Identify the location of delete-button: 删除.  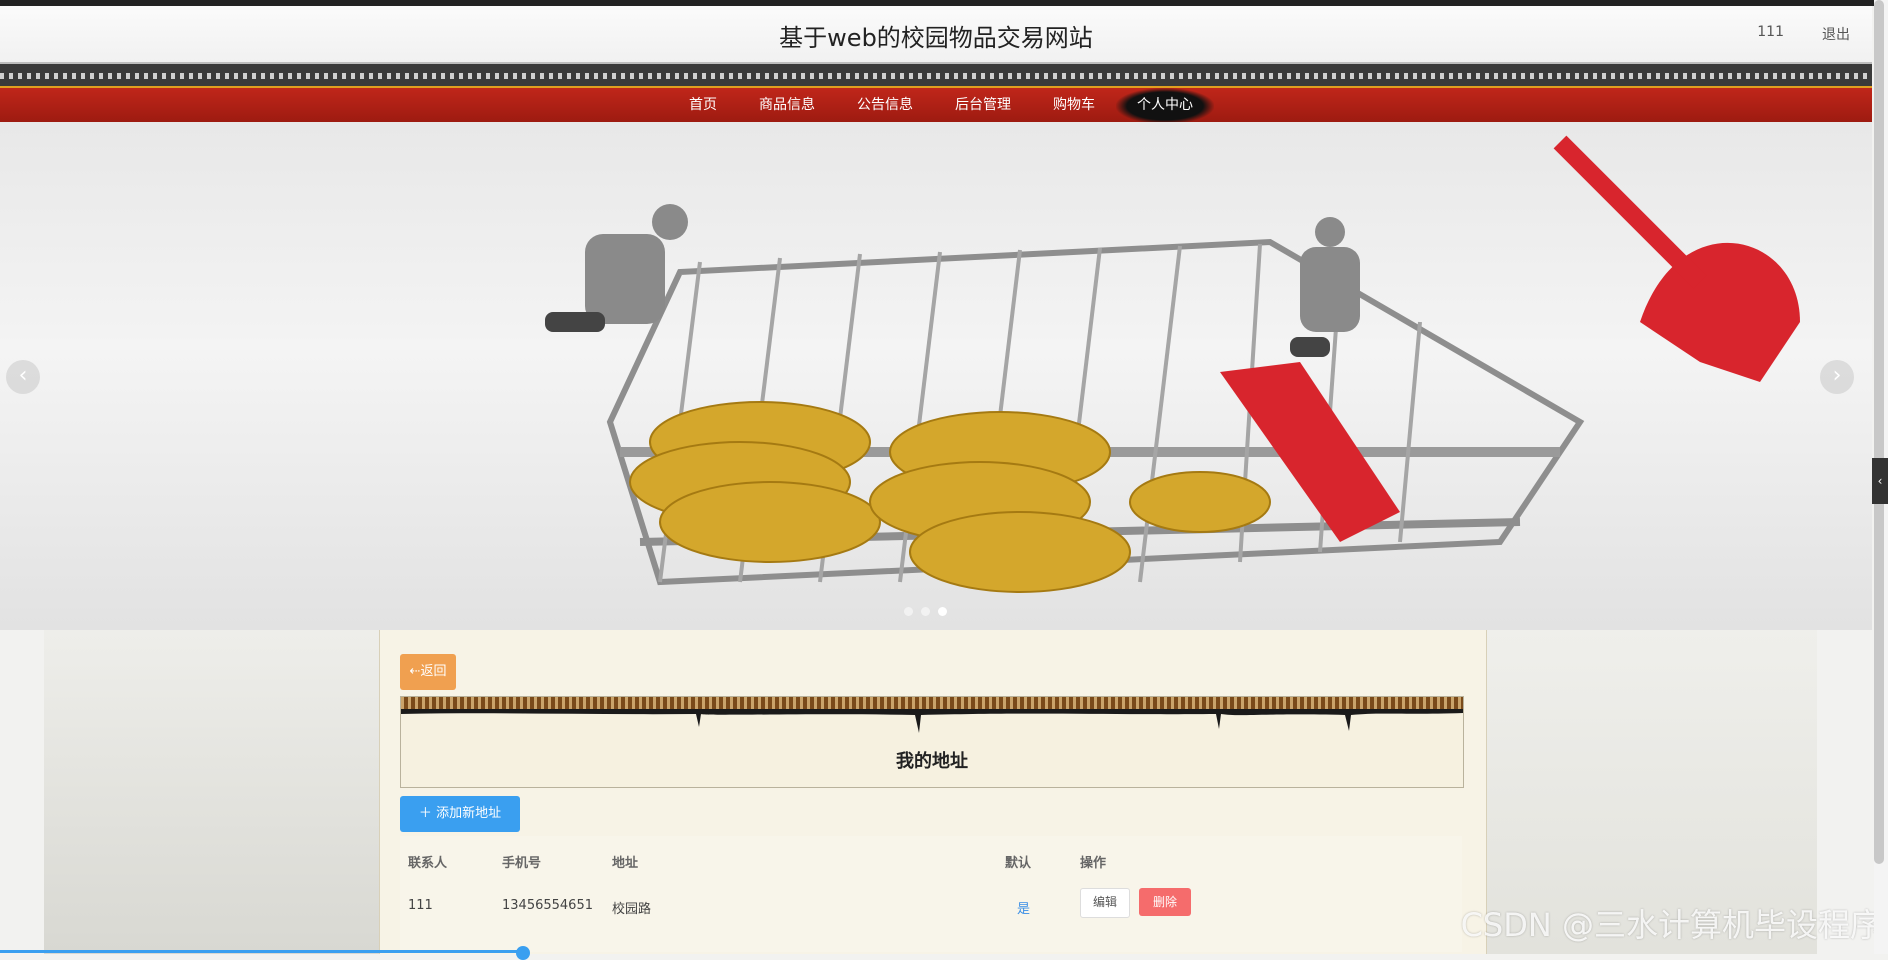
(1165, 902).